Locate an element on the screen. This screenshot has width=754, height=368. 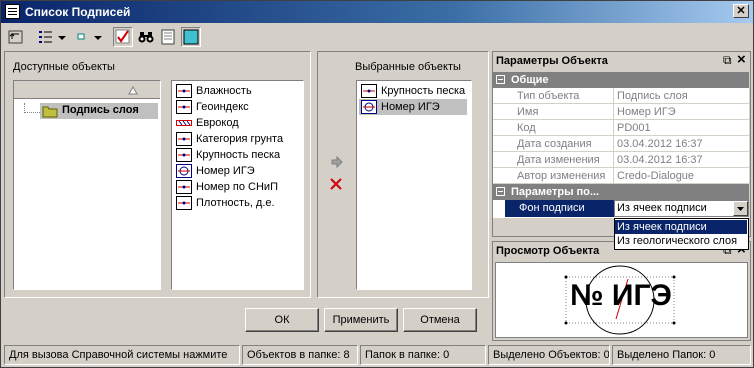
window-title: Список Подписей is located at coordinates (78, 12).